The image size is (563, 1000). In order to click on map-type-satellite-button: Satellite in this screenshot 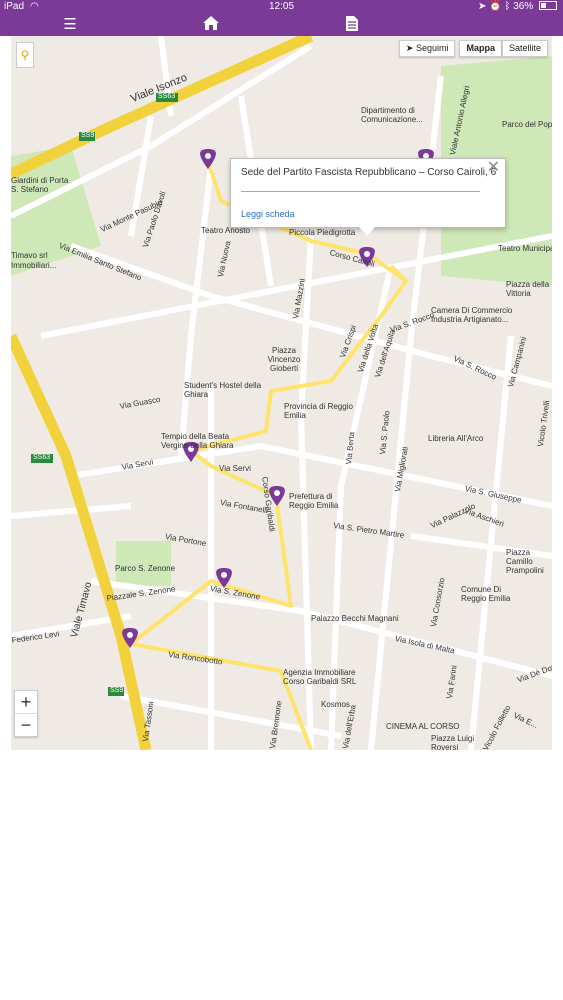, I will do `click(524, 48)`.